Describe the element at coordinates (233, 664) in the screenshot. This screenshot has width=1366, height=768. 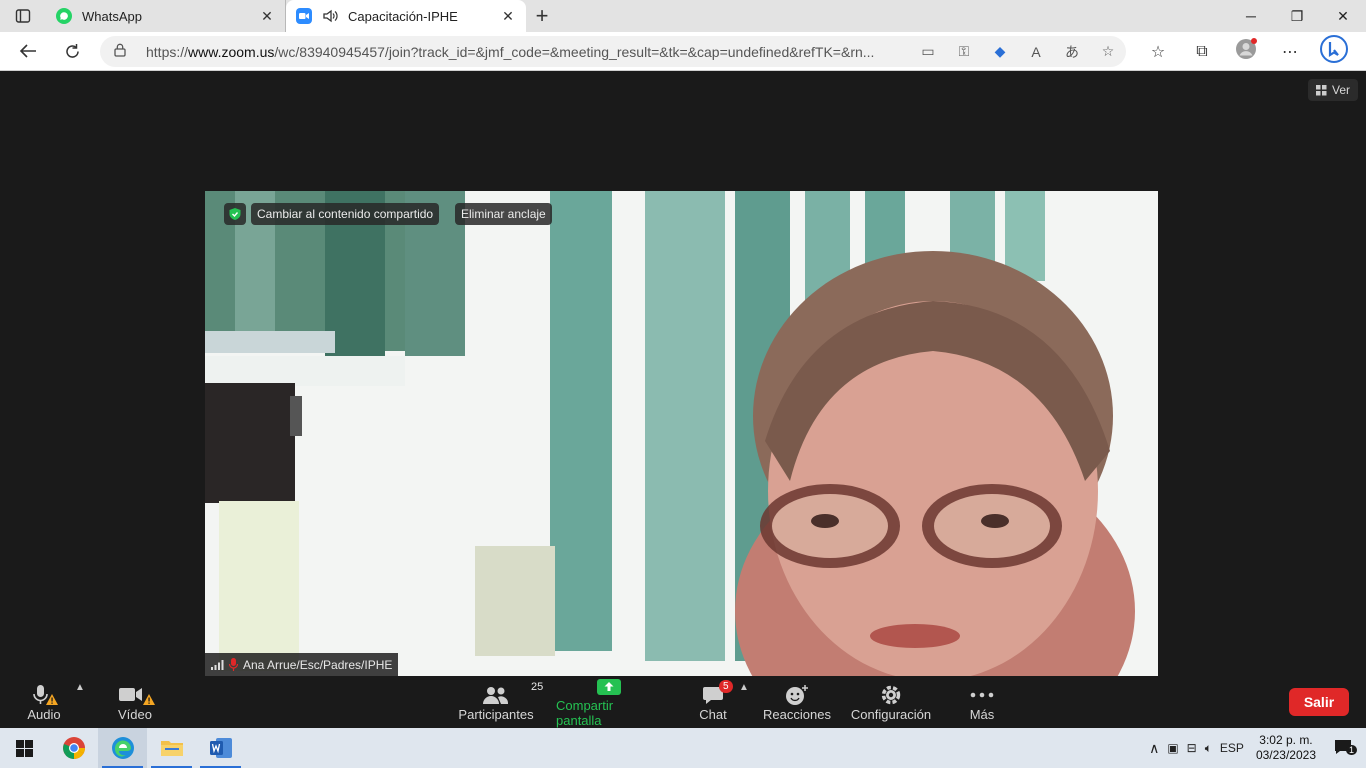
I see `mic-muted-icon` at that location.